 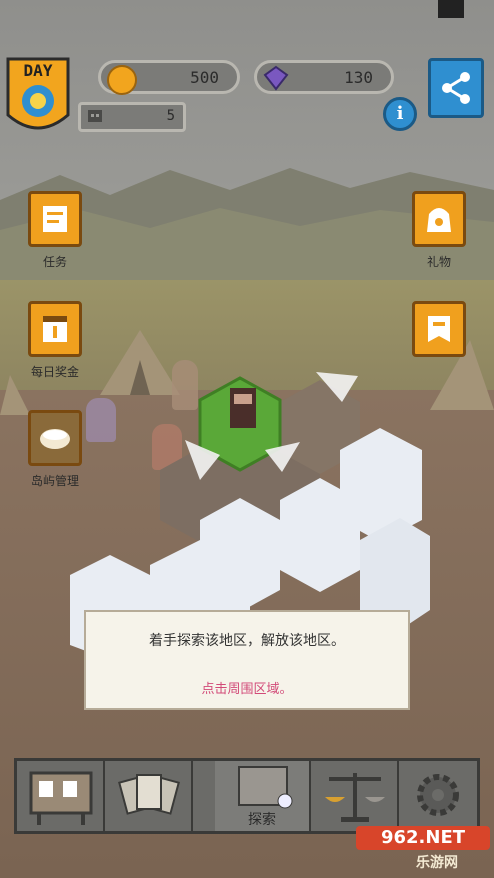 What do you see at coordinates (132, 117) in the screenshot?
I see `population-counter: 5` at bounding box center [132, 117].